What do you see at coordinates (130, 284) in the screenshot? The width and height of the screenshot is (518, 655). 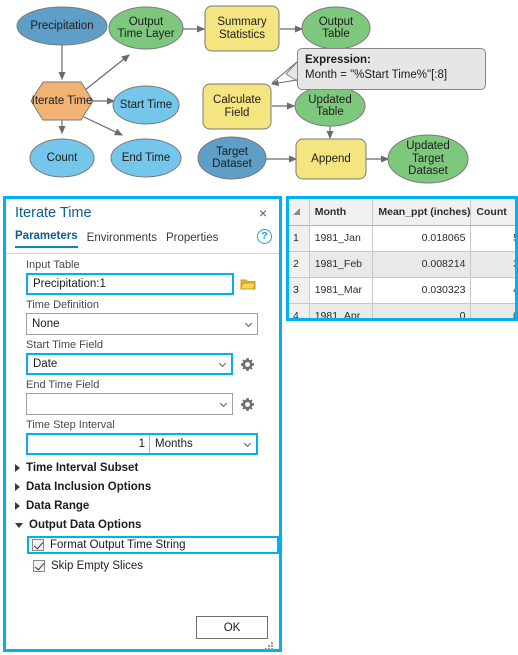 I see `input-table-field: Precipitation:1` at bounding box center [130, 284].